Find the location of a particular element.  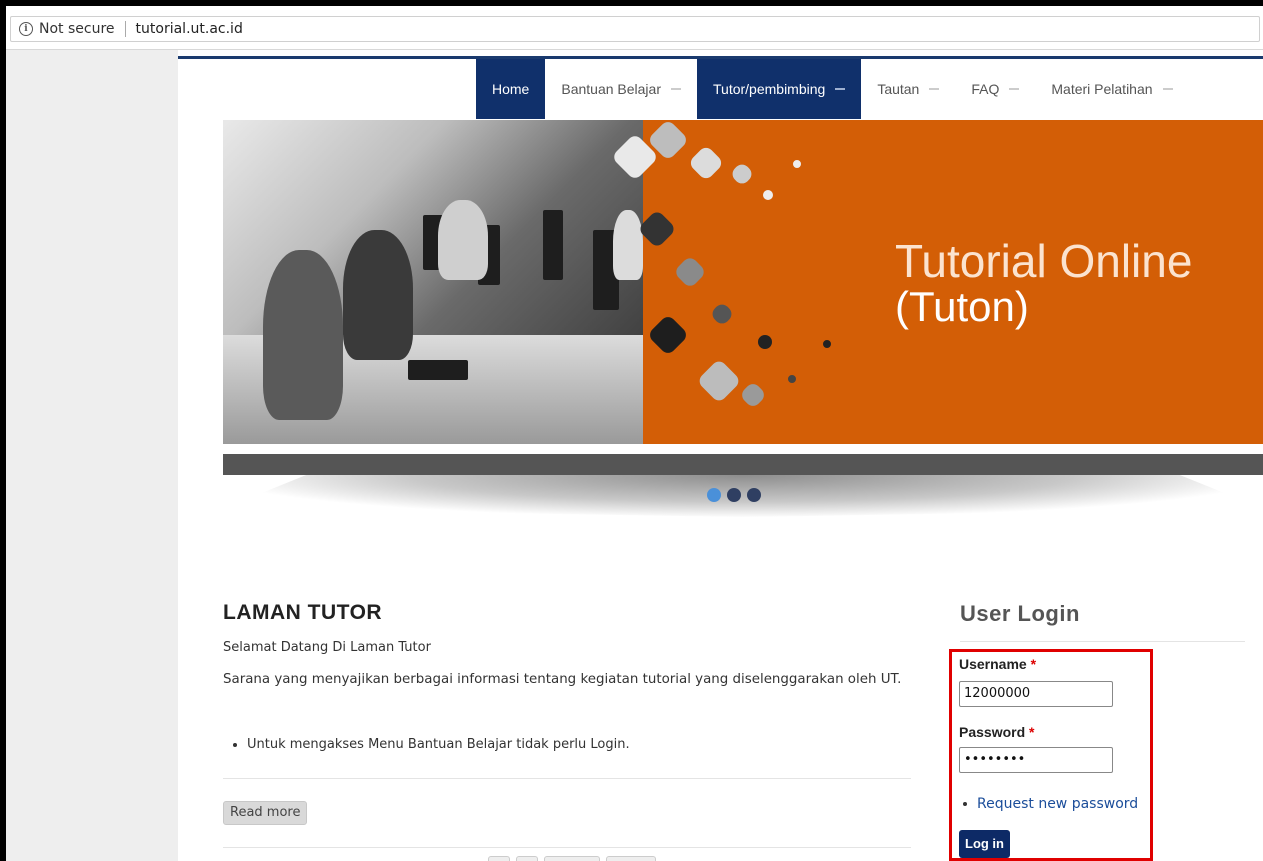

banner-photo-keyboard is located at coordinates (438, 370).